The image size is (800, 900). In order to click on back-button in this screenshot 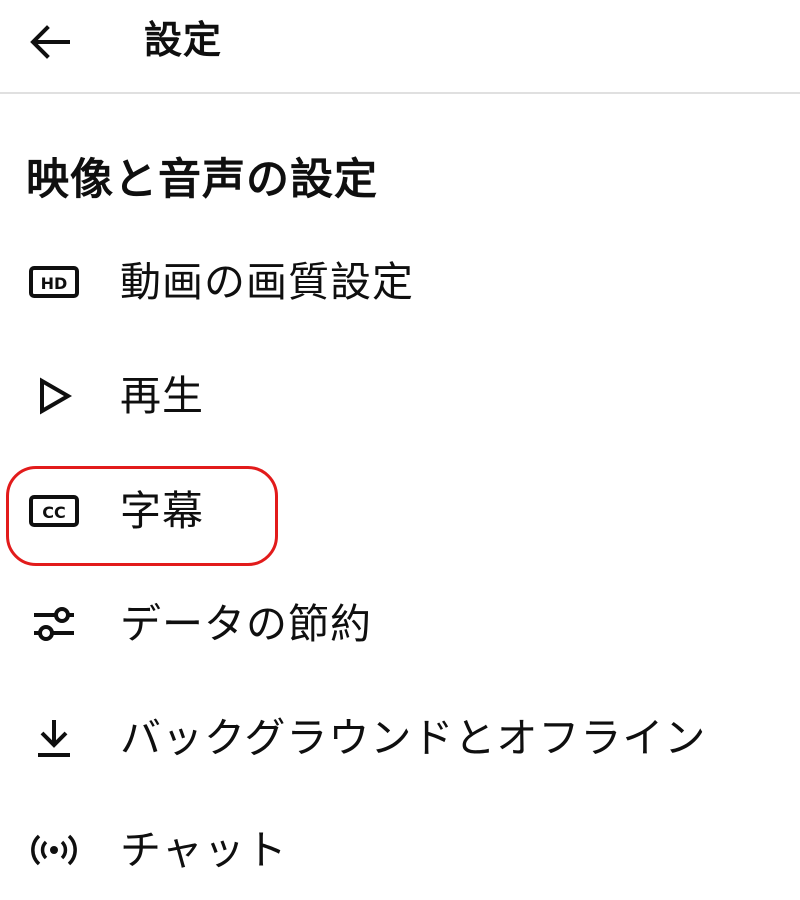, I will do `click(50, 42)`.